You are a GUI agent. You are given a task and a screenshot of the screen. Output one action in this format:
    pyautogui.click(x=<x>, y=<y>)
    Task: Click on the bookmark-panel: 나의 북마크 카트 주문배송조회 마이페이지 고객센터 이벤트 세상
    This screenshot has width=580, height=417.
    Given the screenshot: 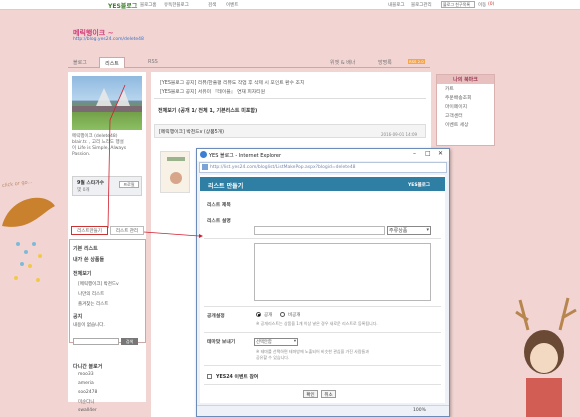 What is the action you would take?
    pyautogui.click(x=465, y=110)
    